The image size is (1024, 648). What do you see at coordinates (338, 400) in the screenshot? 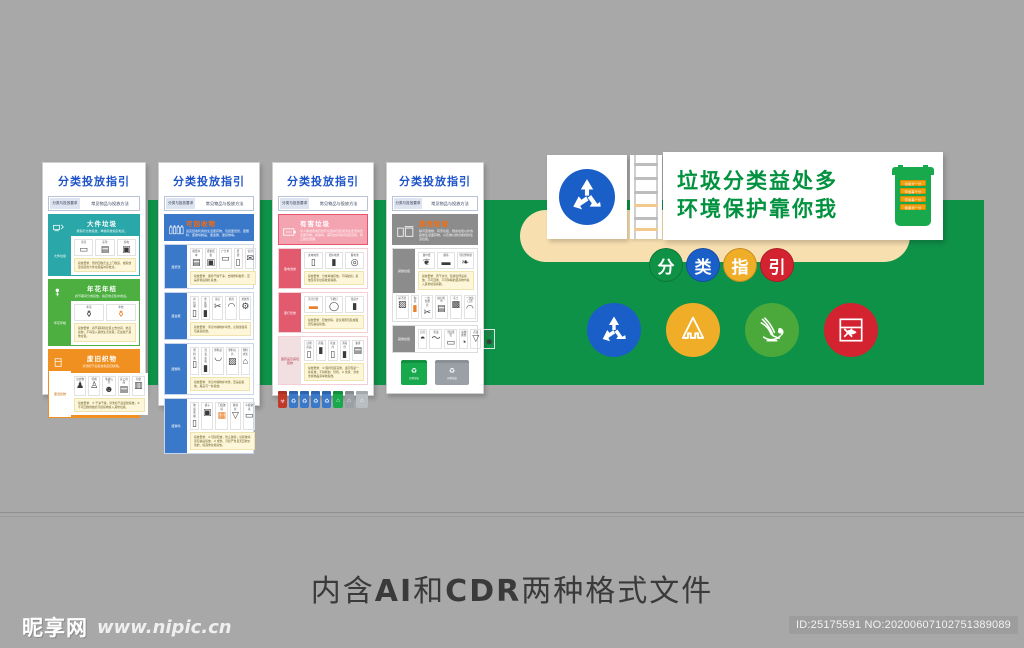
I see `bin-food-waste: ⌂` at bounding box center [338, 400].